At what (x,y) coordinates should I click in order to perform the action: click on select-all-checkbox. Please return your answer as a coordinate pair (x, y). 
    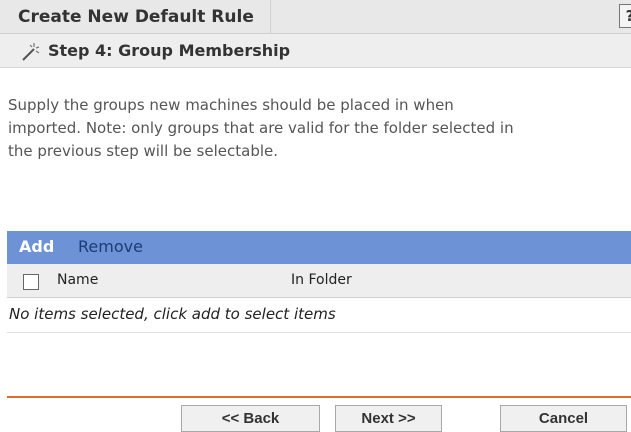
    Looking at the image, I should click on (31, 282).